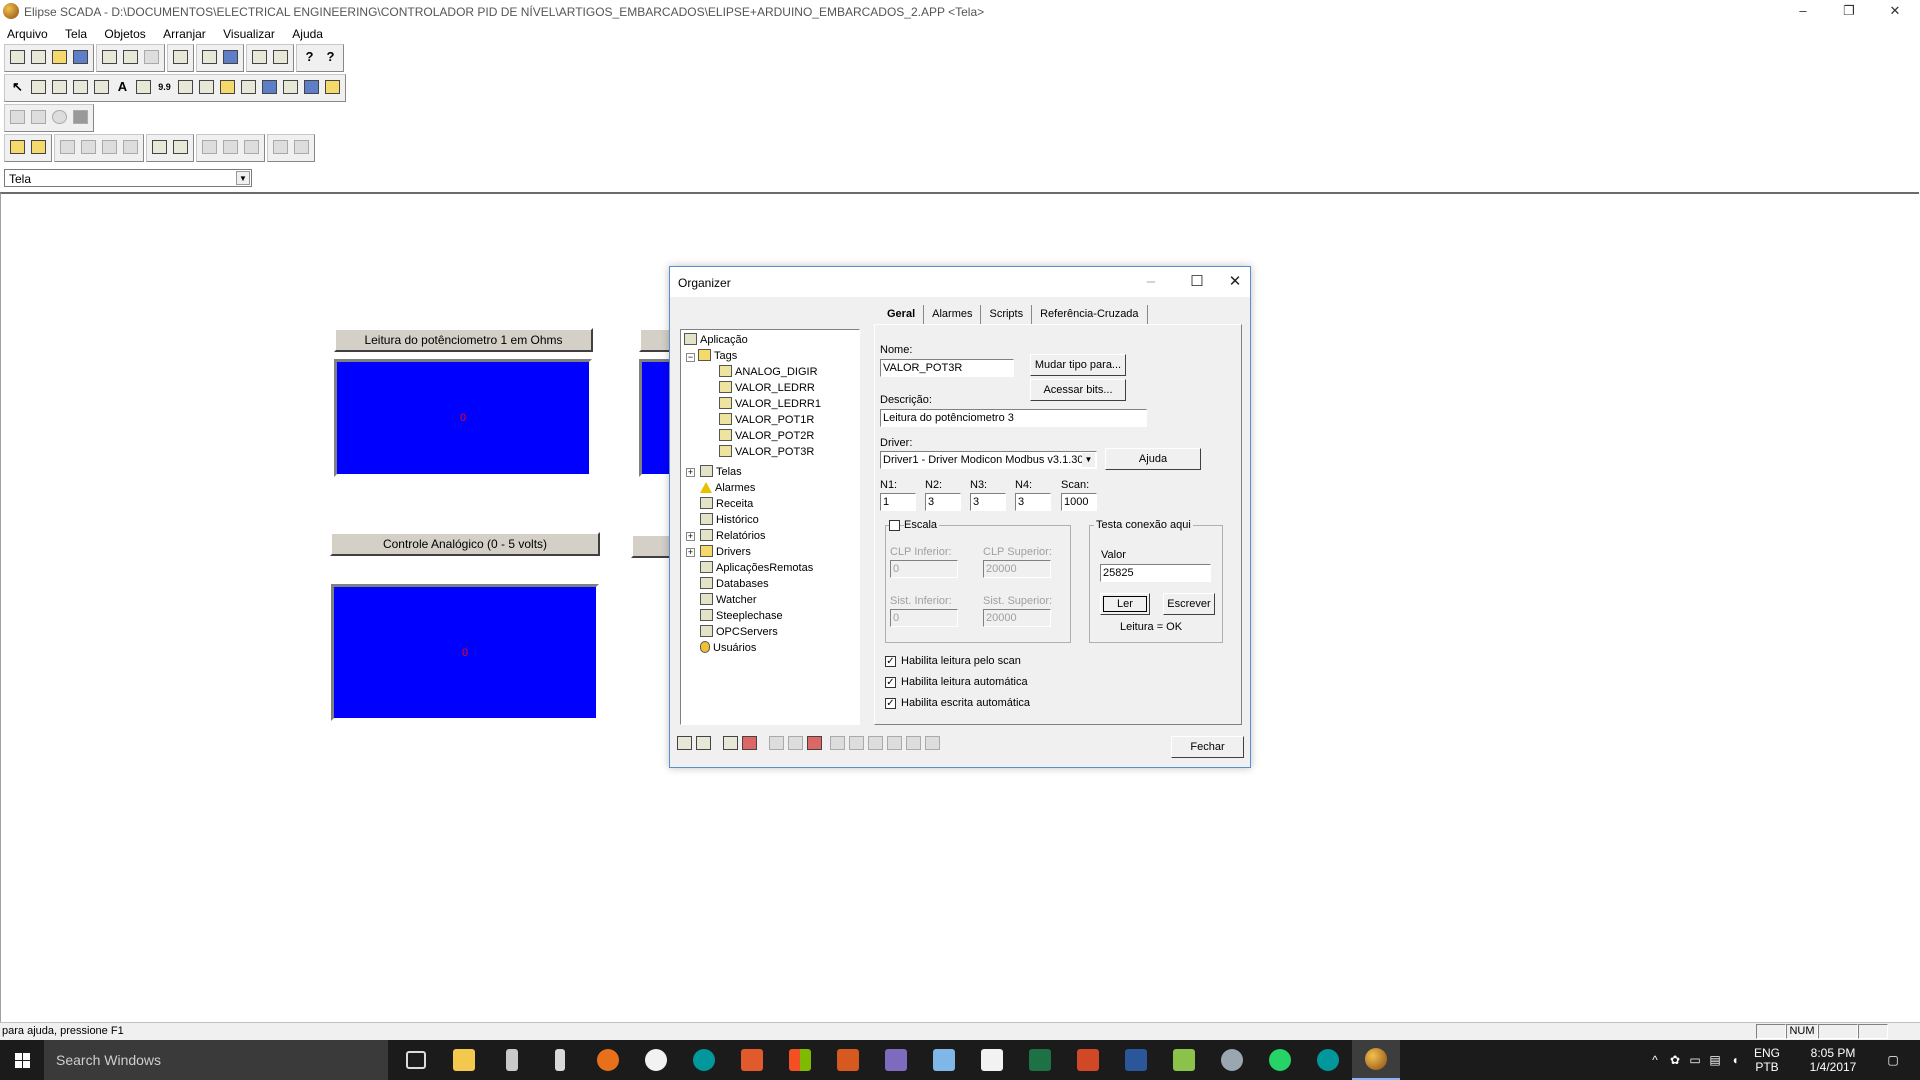 This screenshot has height=1080, width=1920. Describe the element at coordinates (151, 57) in the screenshot. I see `paste-icon` at that location.